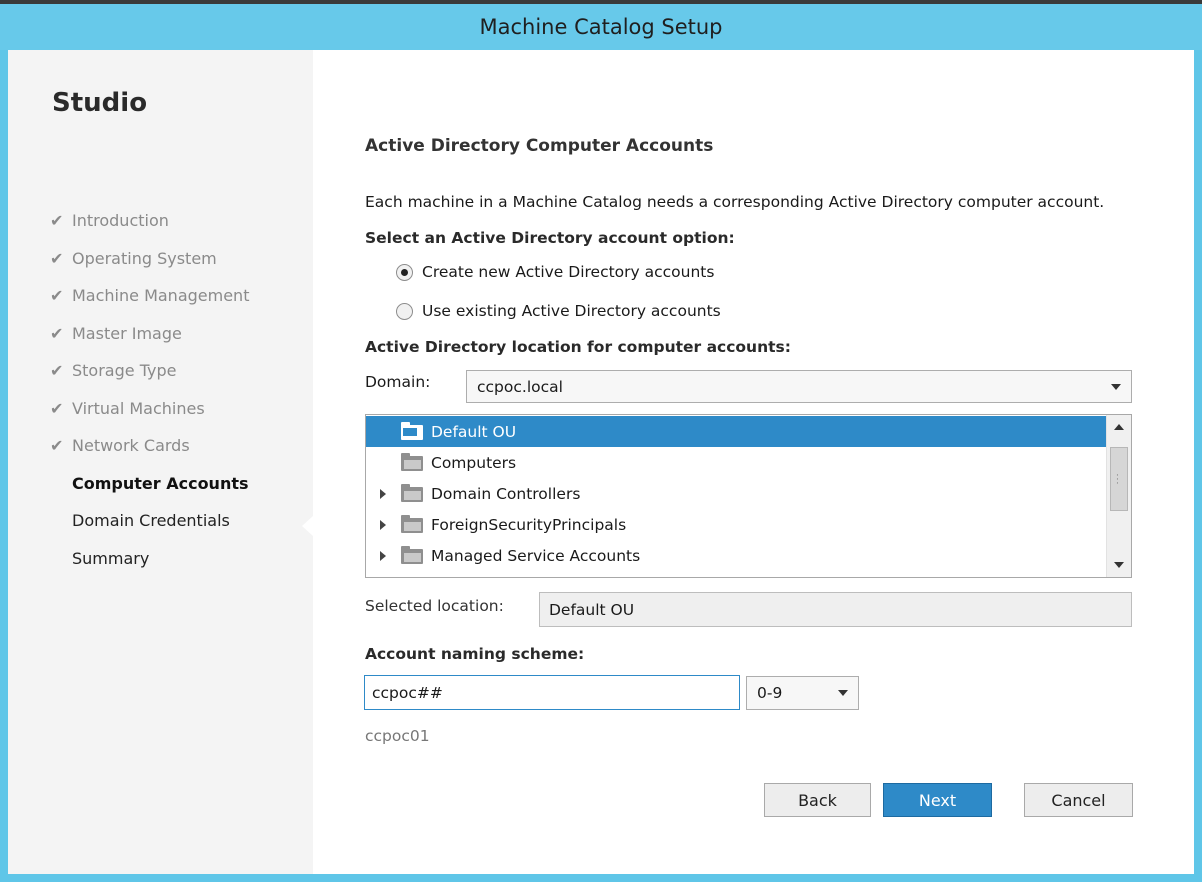  Describe the element at coordinates (539, 146) in the screenshot. I see `page-title: Active Directory Computer Accounts` at that location.